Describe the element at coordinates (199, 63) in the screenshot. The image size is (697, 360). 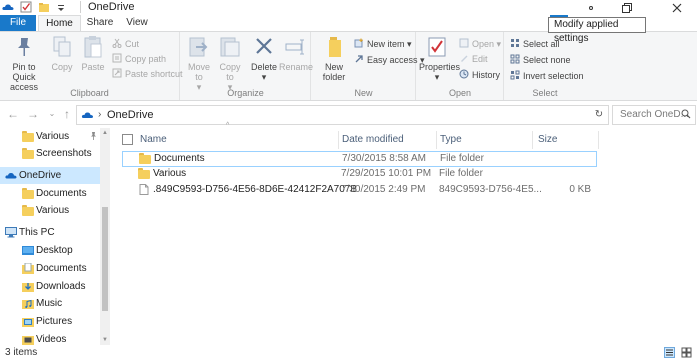
I see `move-to-button: Move to ▾` at that location.